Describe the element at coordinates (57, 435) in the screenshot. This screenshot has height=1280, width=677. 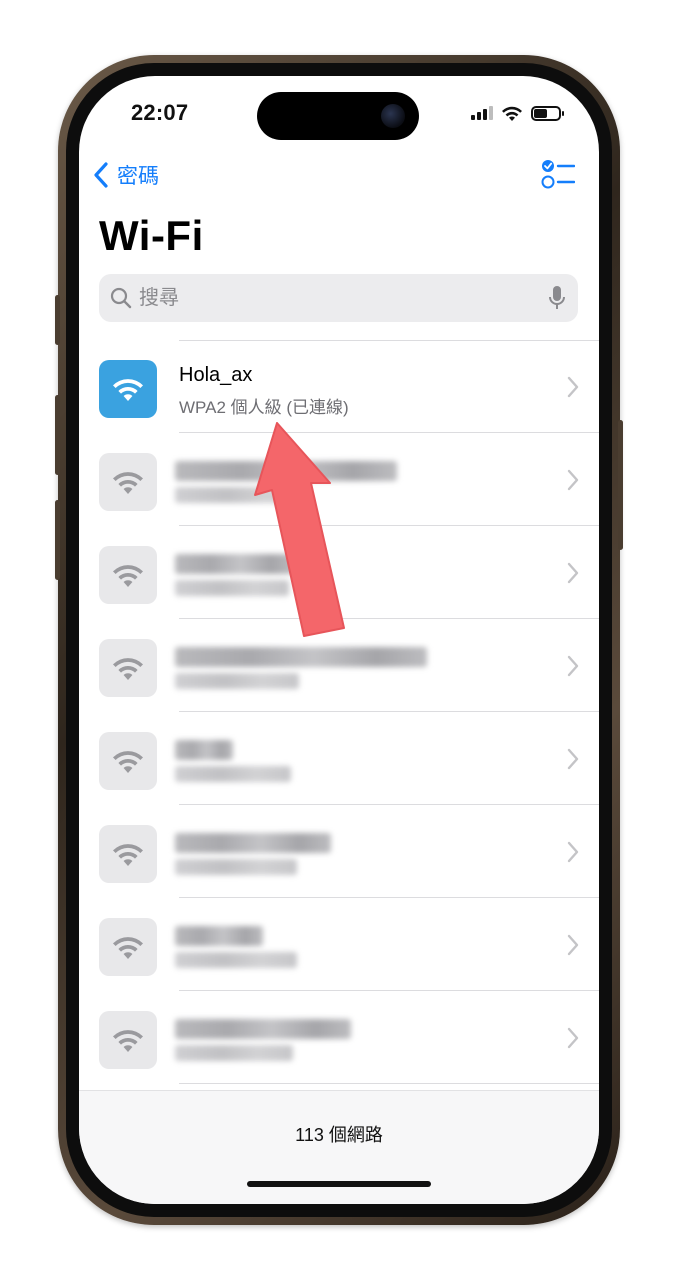
I see `volume-up-button` at that location.